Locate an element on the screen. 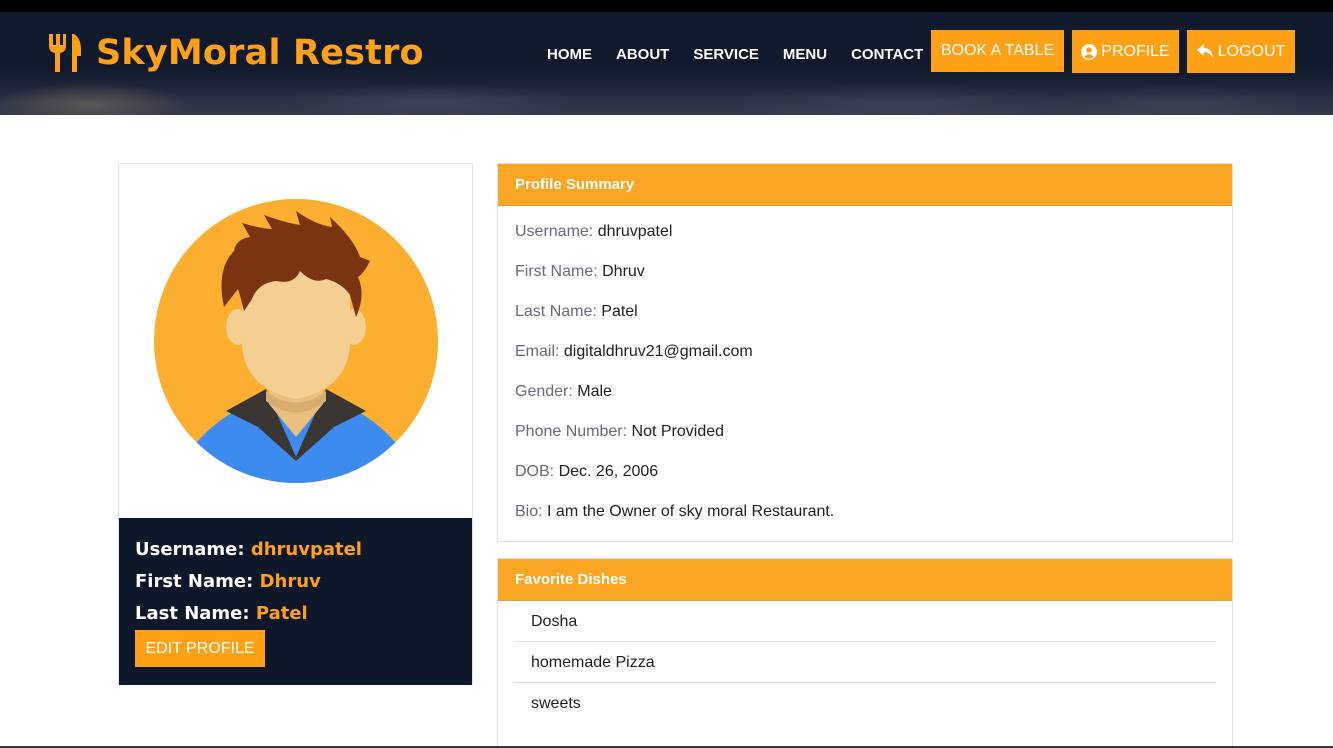  summary-key: Email: is located at coordinates (537, 351).